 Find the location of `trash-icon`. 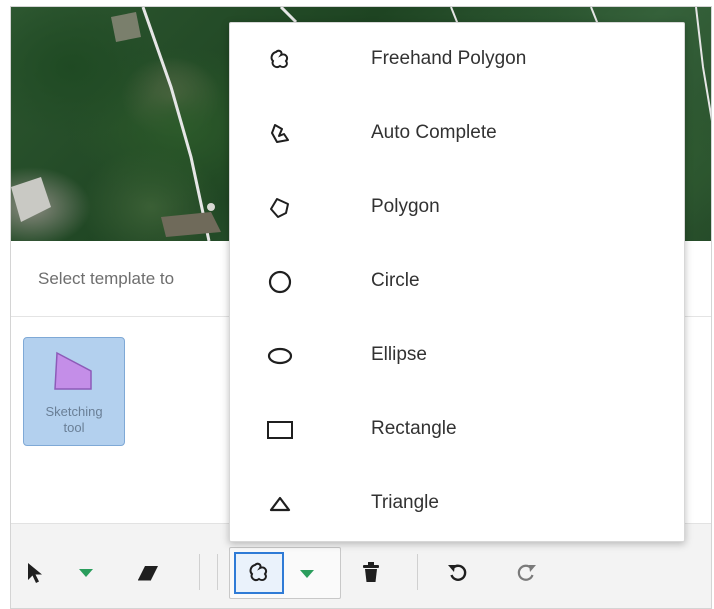

trash-icon is located at coordinates (371, 572).